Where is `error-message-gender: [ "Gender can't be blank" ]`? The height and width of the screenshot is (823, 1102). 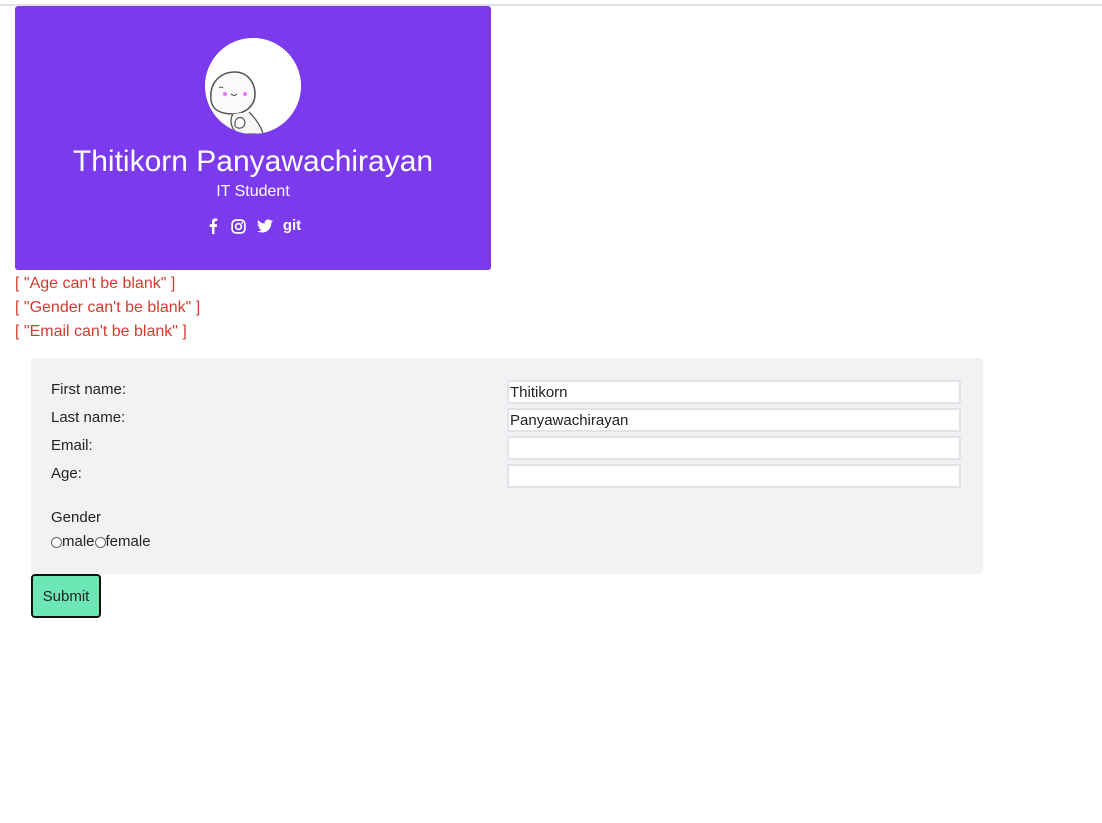
error-message-gender: [ "Gender can't be blank" ] is located at coordinates (108, 307).